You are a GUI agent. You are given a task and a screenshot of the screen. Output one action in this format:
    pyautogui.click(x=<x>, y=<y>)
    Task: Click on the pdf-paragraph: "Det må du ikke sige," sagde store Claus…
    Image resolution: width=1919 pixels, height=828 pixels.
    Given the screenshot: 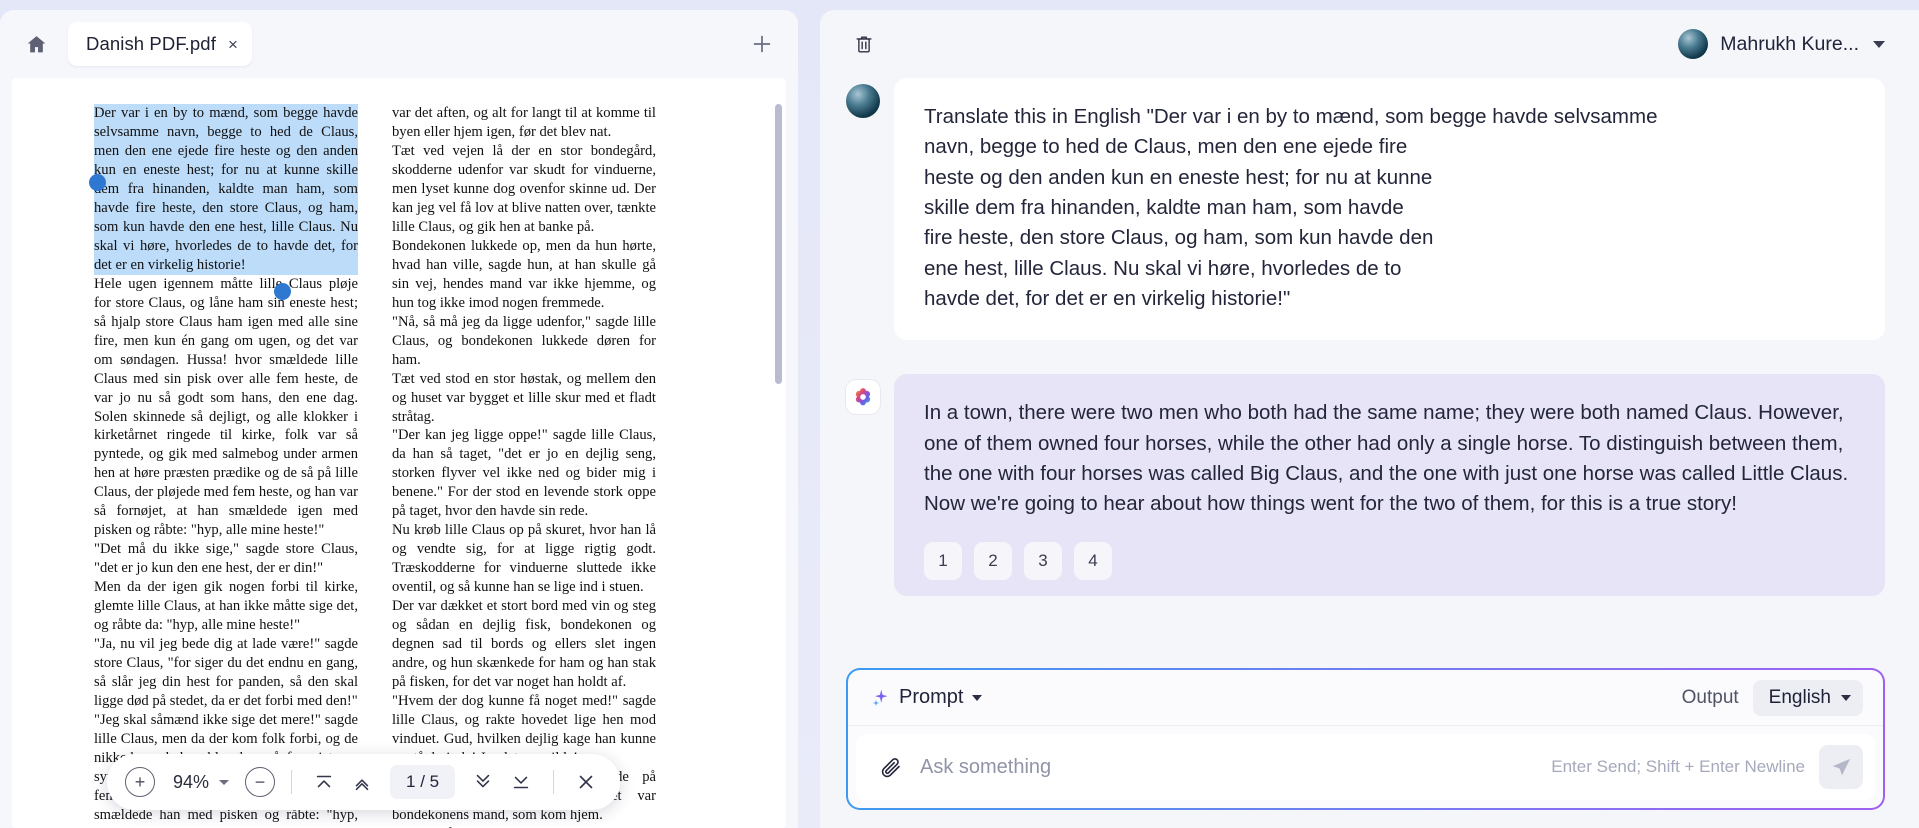 What is the action you would take?
    pyautogui.click(x=226, y=559)
    